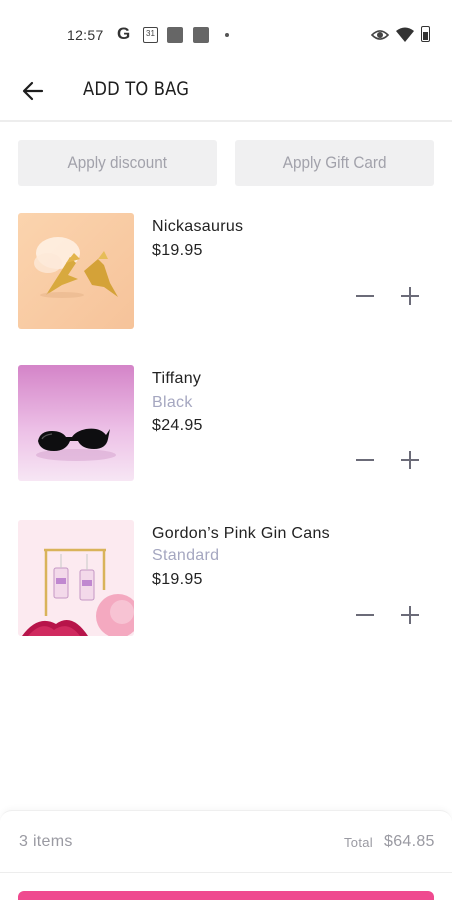 Image resolution: width=452 pixels, height=900 pixels. I want to click on checkout-button, so click(226, 895).